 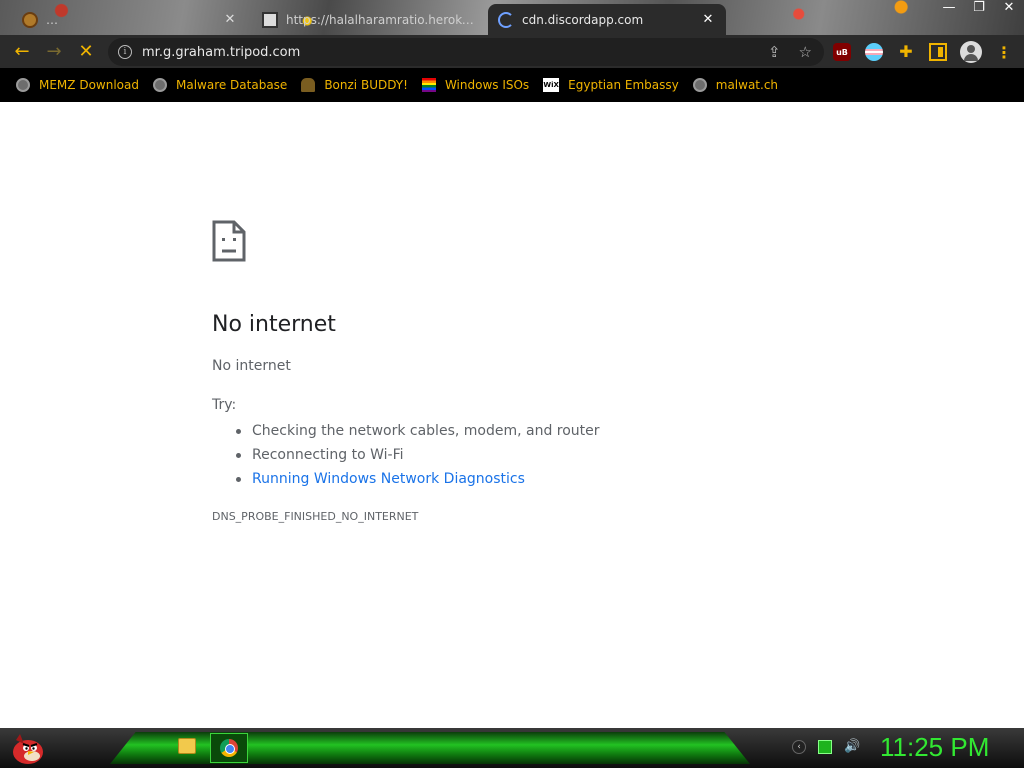 I want to click on bookmark-malwatch: malwat.ch, so click(x=735, y=85).